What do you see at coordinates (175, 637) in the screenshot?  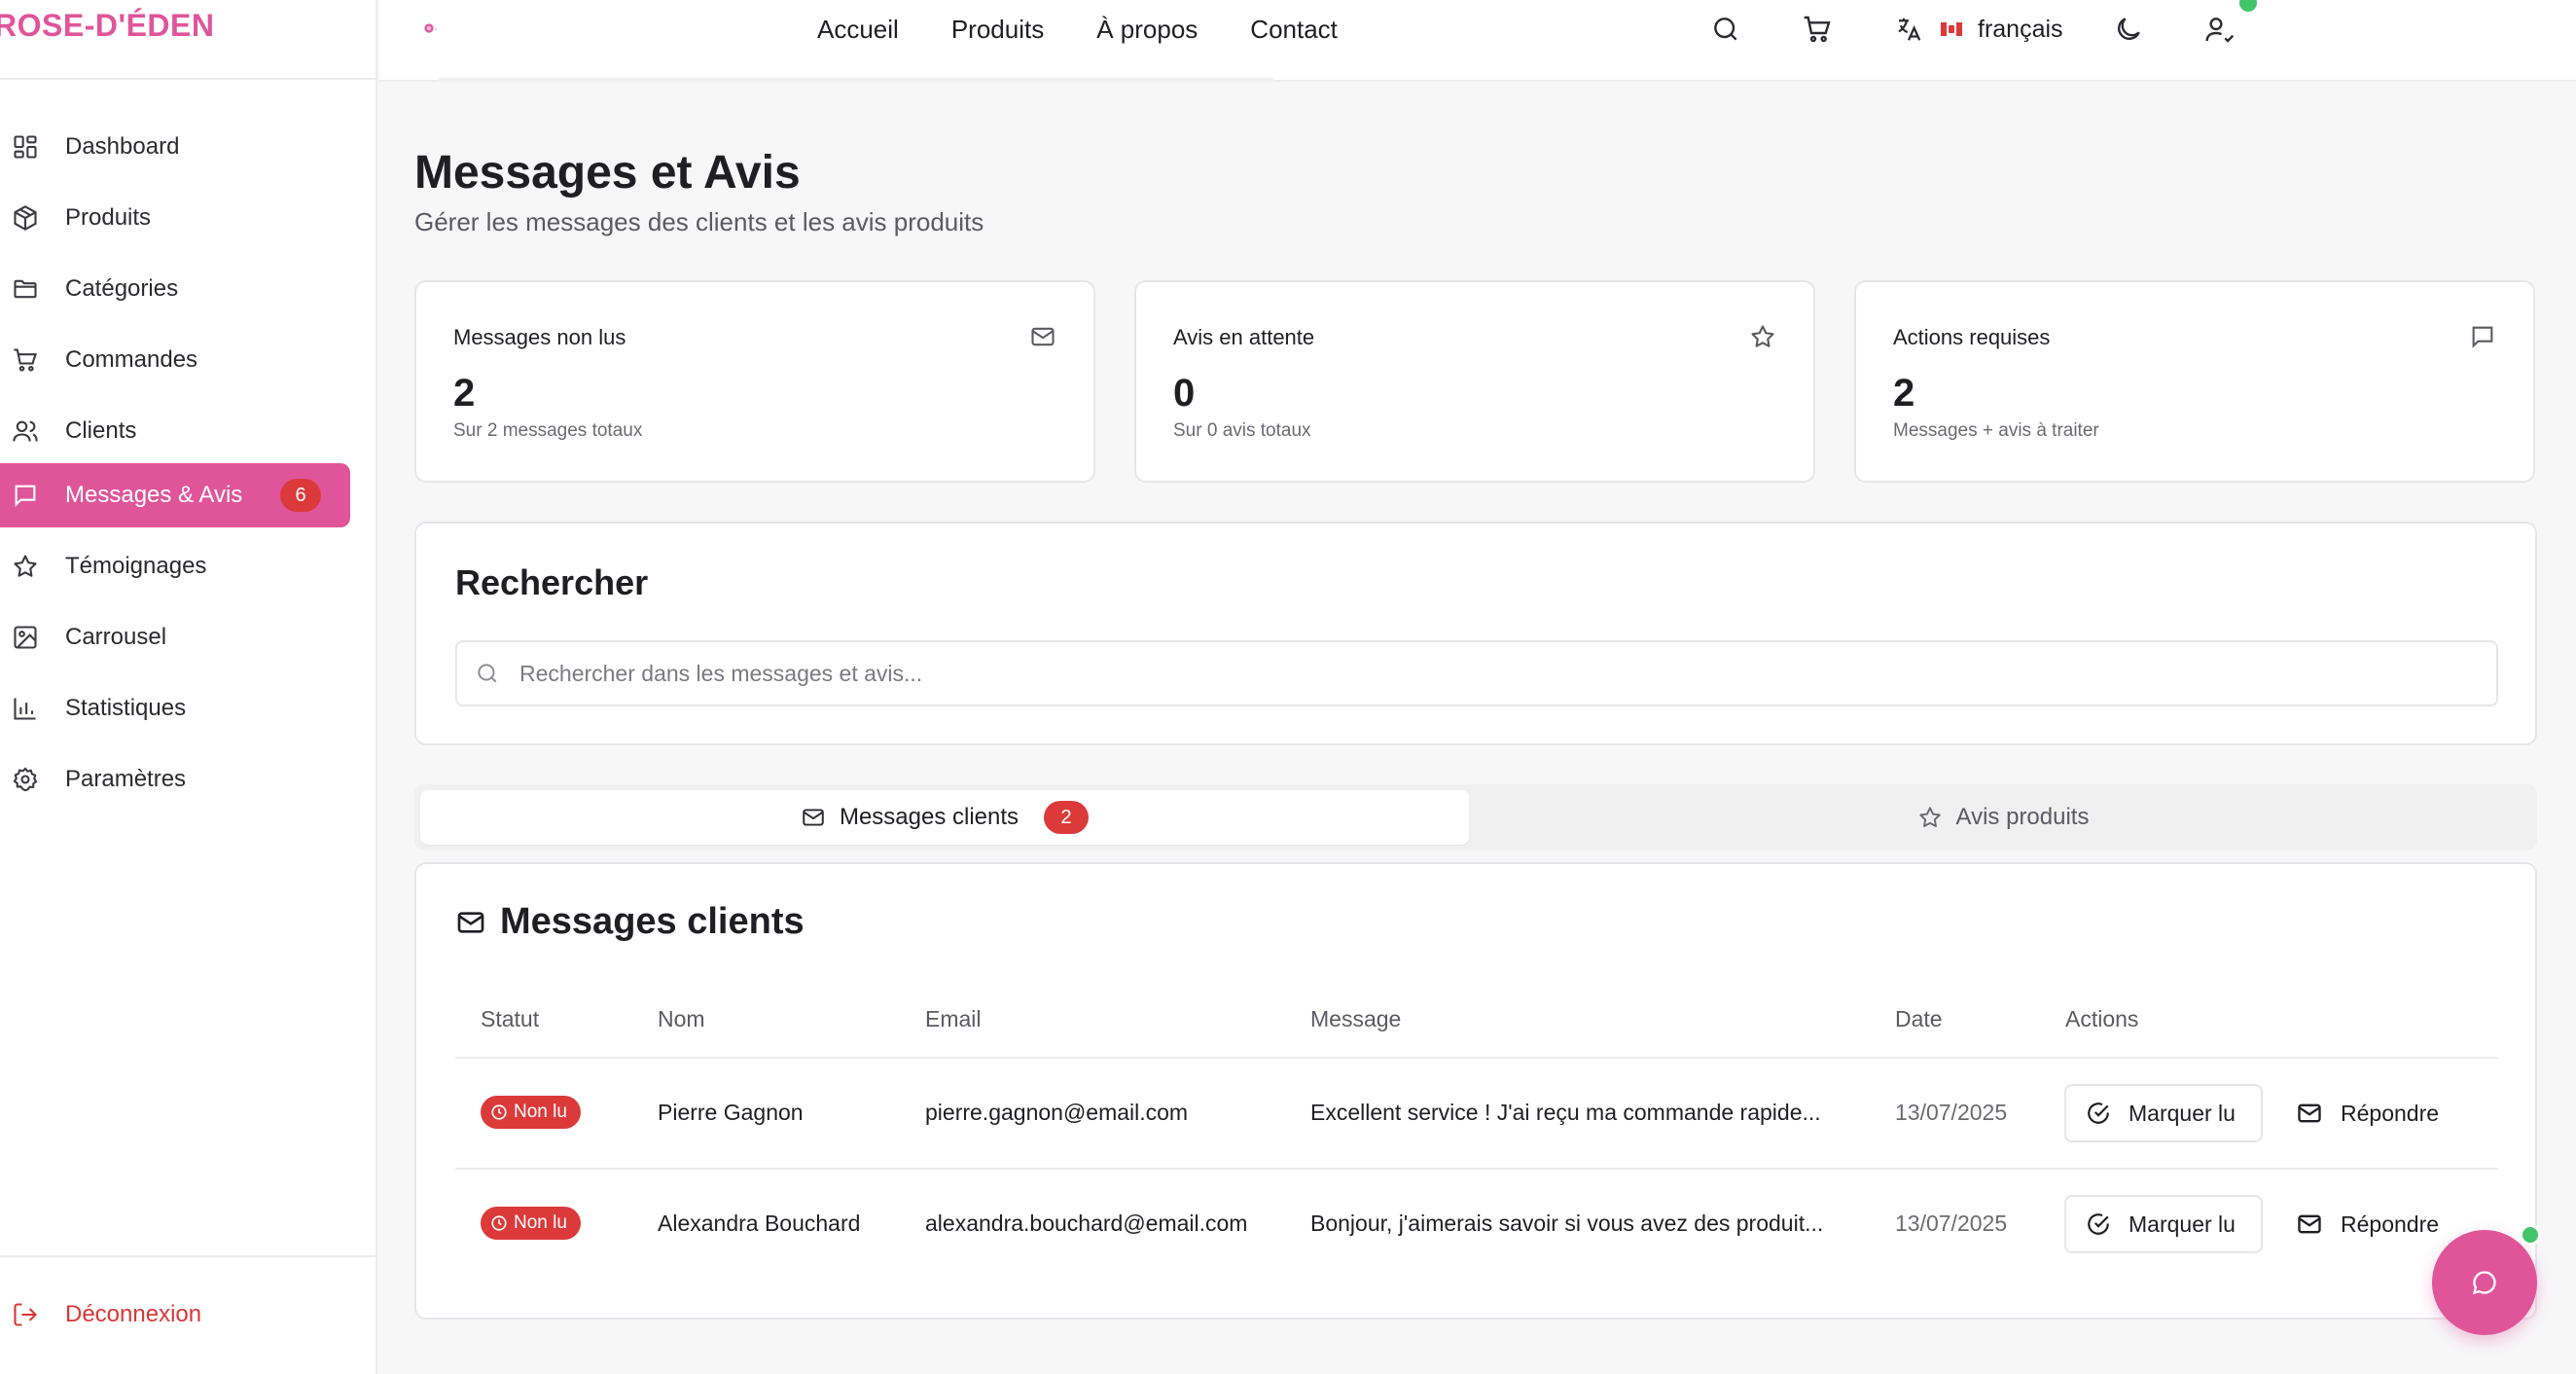 I see `sidebar-item-carrousel: Carrousel` at bounding box center [175, 637].